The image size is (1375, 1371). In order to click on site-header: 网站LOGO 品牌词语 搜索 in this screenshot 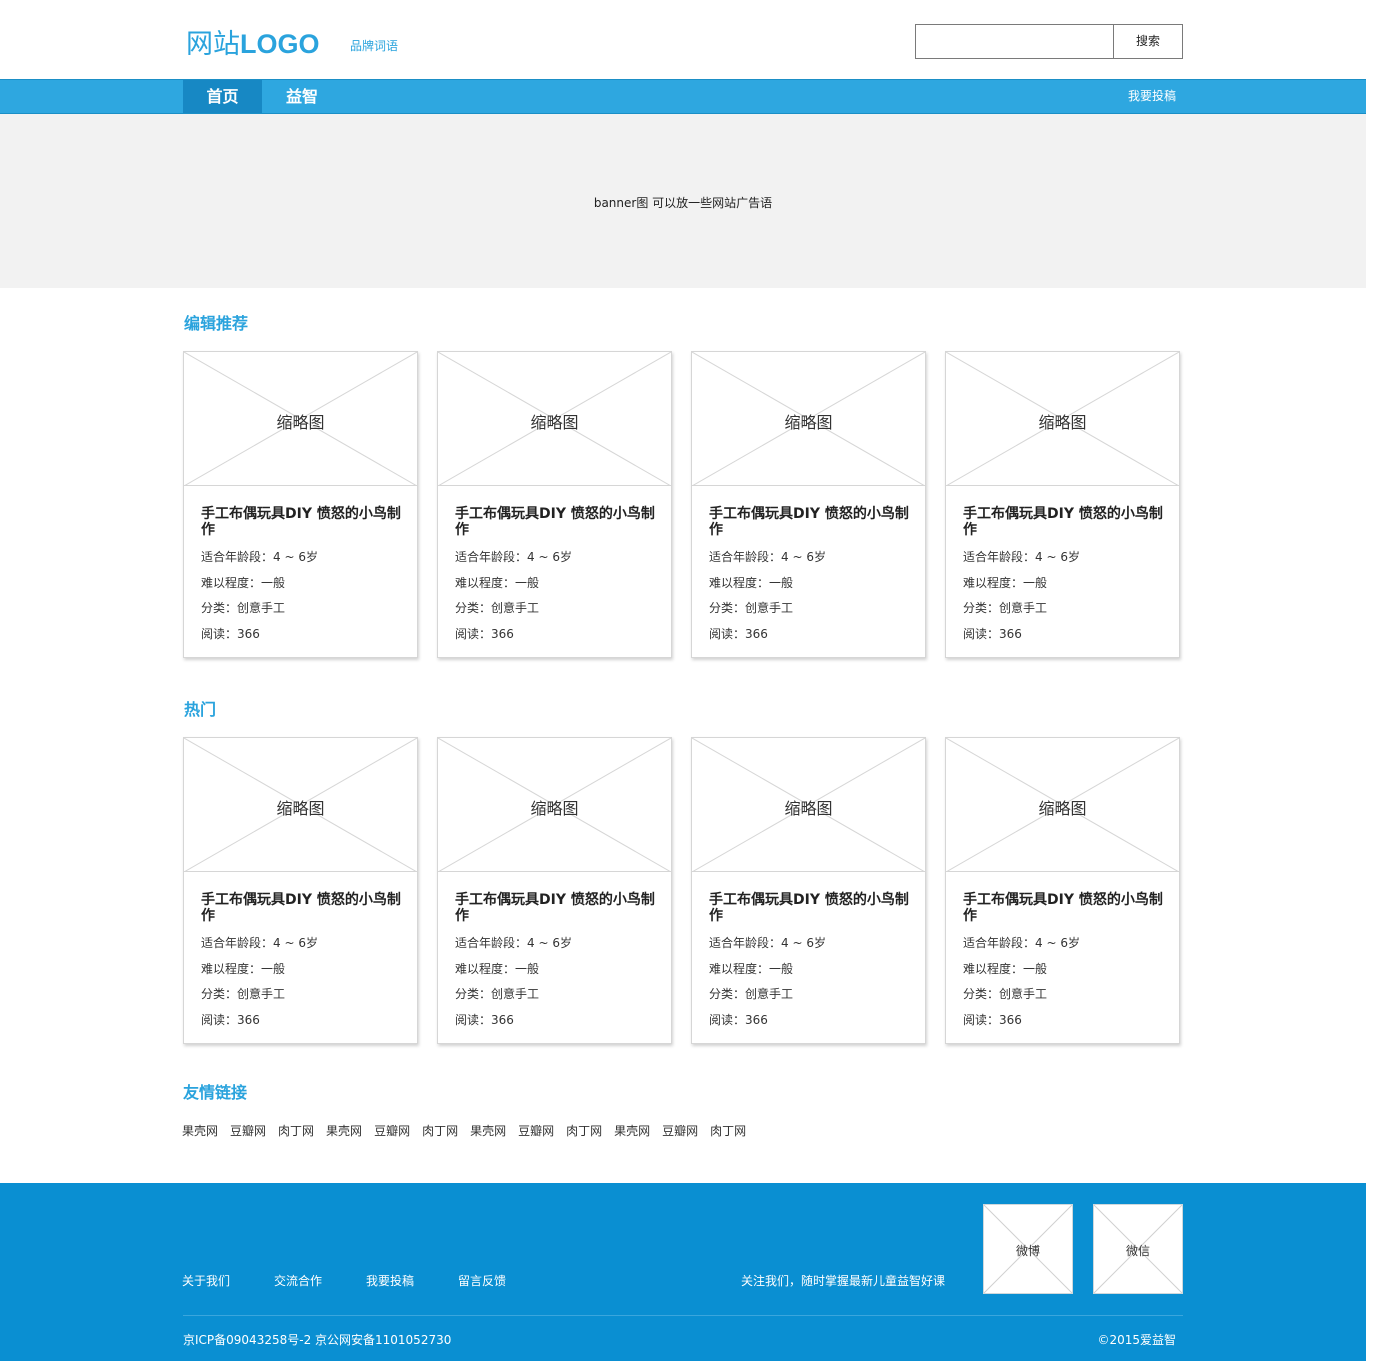, I will do `click(687, 40)`.